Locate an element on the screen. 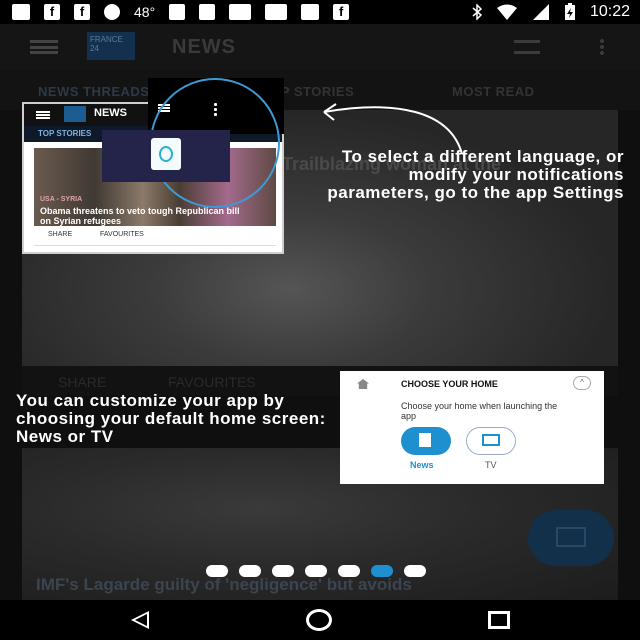 The width and height of the screenshot is (640, 640). mini-title: NEWS is located at coordinates (110, 113).